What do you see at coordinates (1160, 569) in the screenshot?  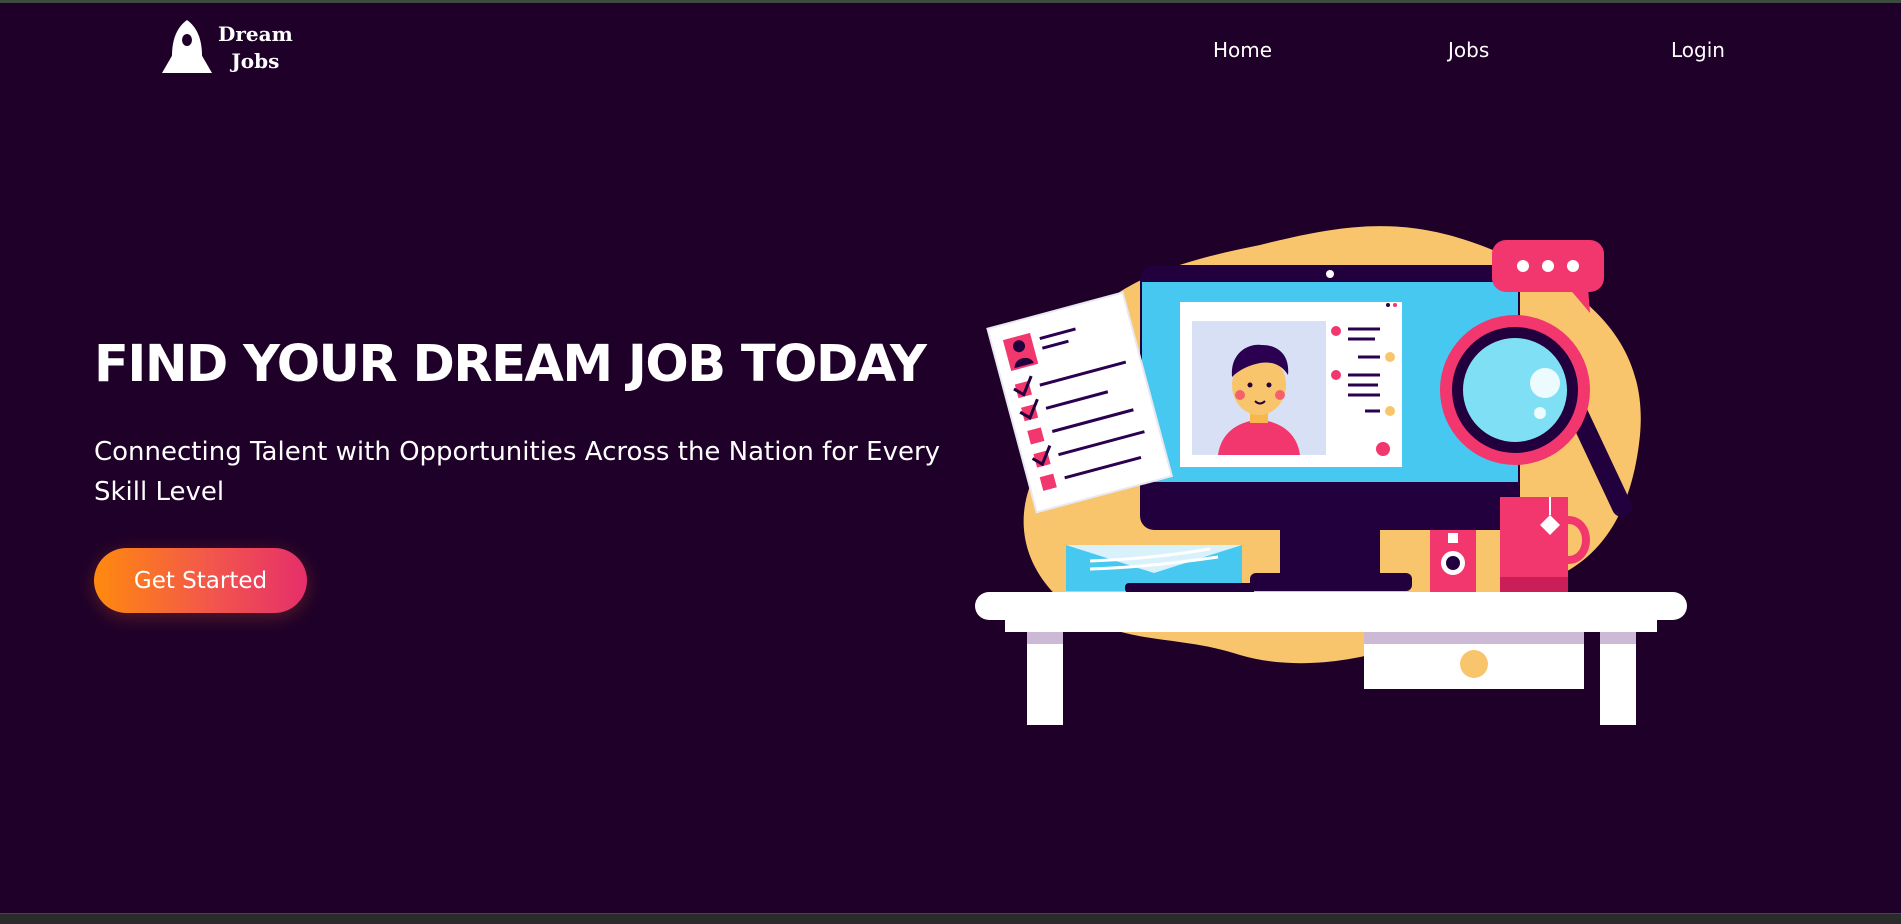 I see `envelope-illustration` at bounding box center [1160, 569].